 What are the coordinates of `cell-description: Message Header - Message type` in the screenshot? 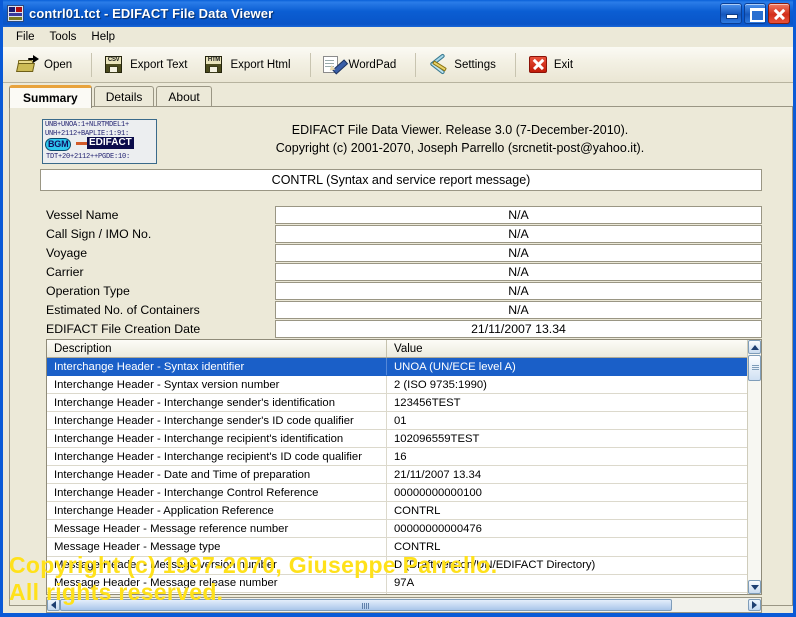 It's located at (217, 547).